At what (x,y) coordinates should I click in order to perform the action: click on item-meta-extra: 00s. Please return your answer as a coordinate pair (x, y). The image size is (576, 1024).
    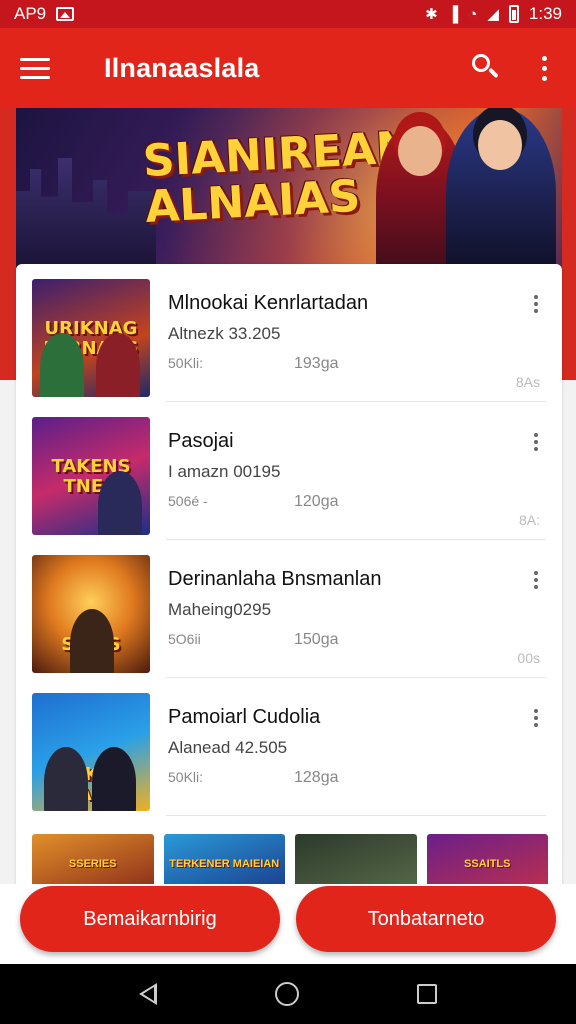
    Looking at the image, I should click on (528, 658).